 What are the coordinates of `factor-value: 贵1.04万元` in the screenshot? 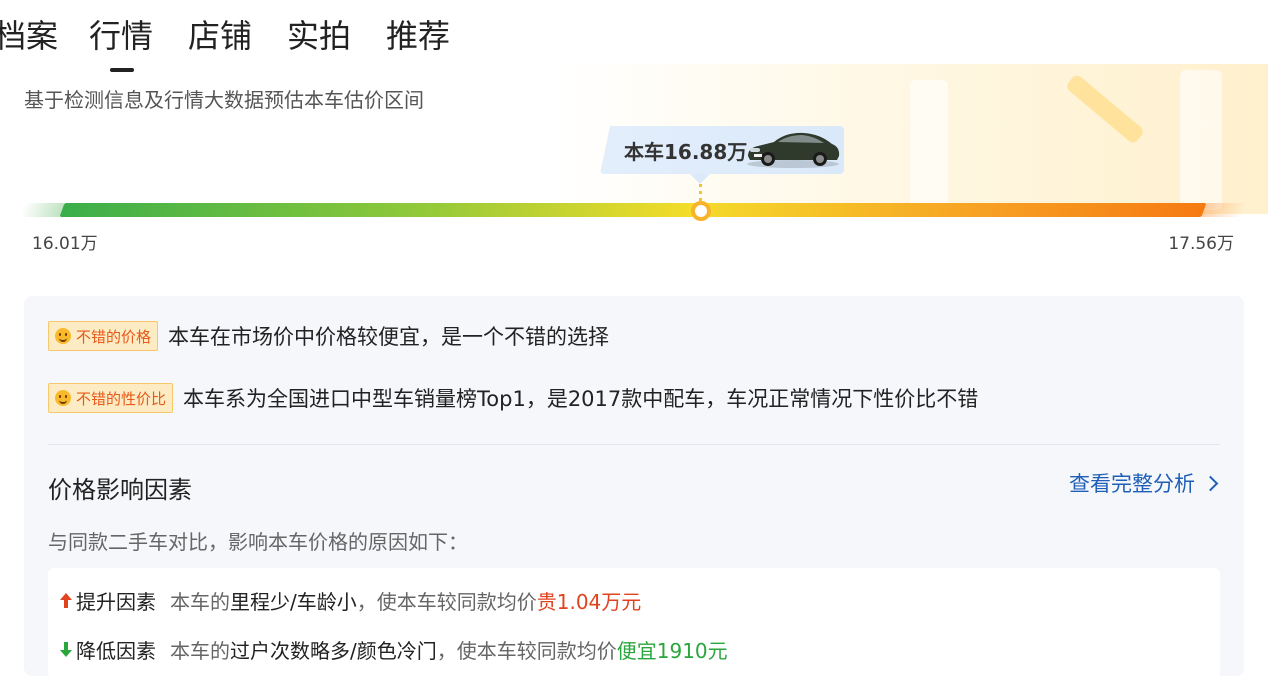 It's located at (589, 601).